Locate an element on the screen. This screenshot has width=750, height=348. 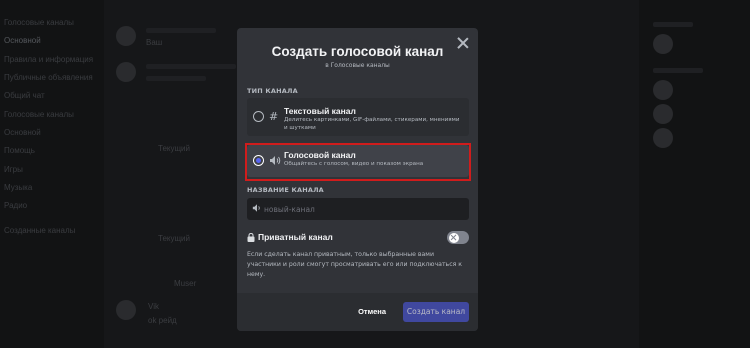
chat-snippet: Muser is located at coordinates (185, 283).